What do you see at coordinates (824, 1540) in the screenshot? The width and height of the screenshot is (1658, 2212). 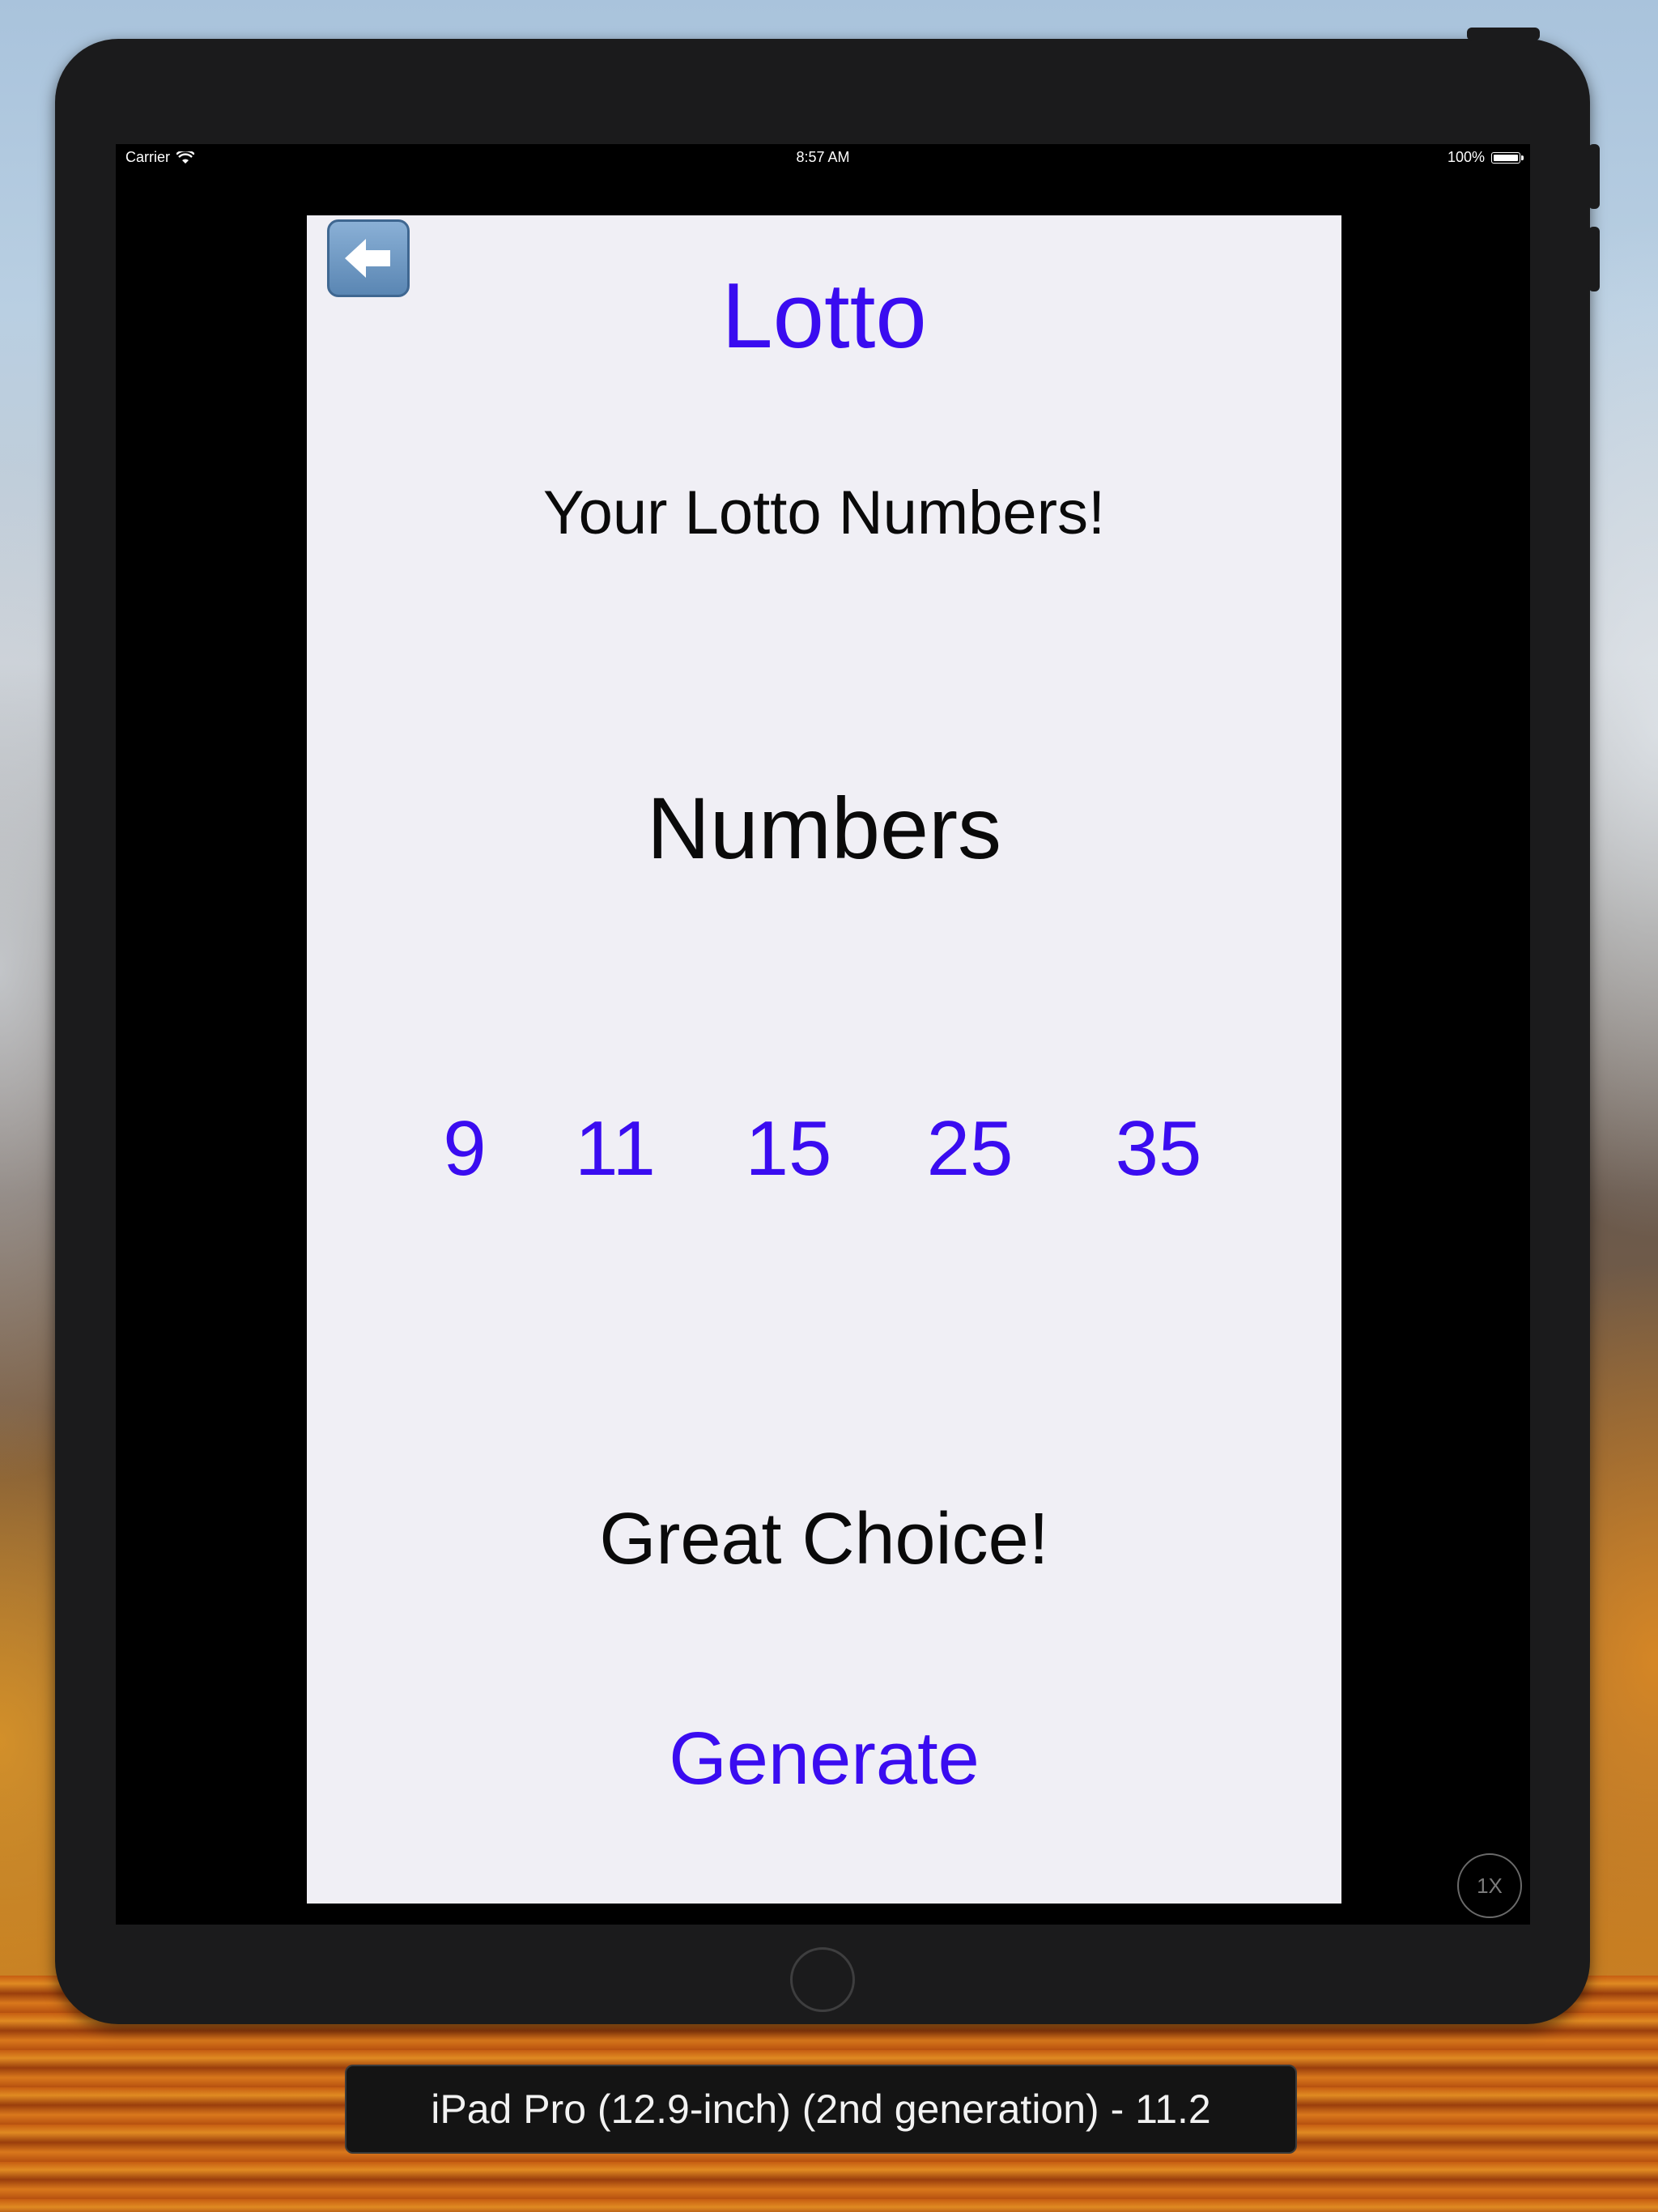 I see `result-message: Great Choice!` at bounding box center [824, 1540].